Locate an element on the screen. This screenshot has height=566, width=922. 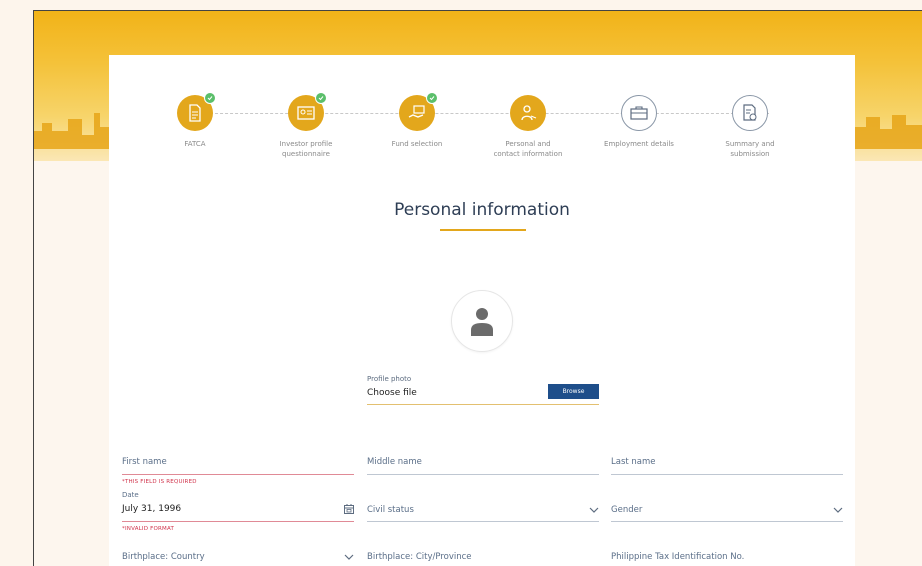
birthplace-city-label: Birthplace: City/Province is located at coordinates (419, 557).